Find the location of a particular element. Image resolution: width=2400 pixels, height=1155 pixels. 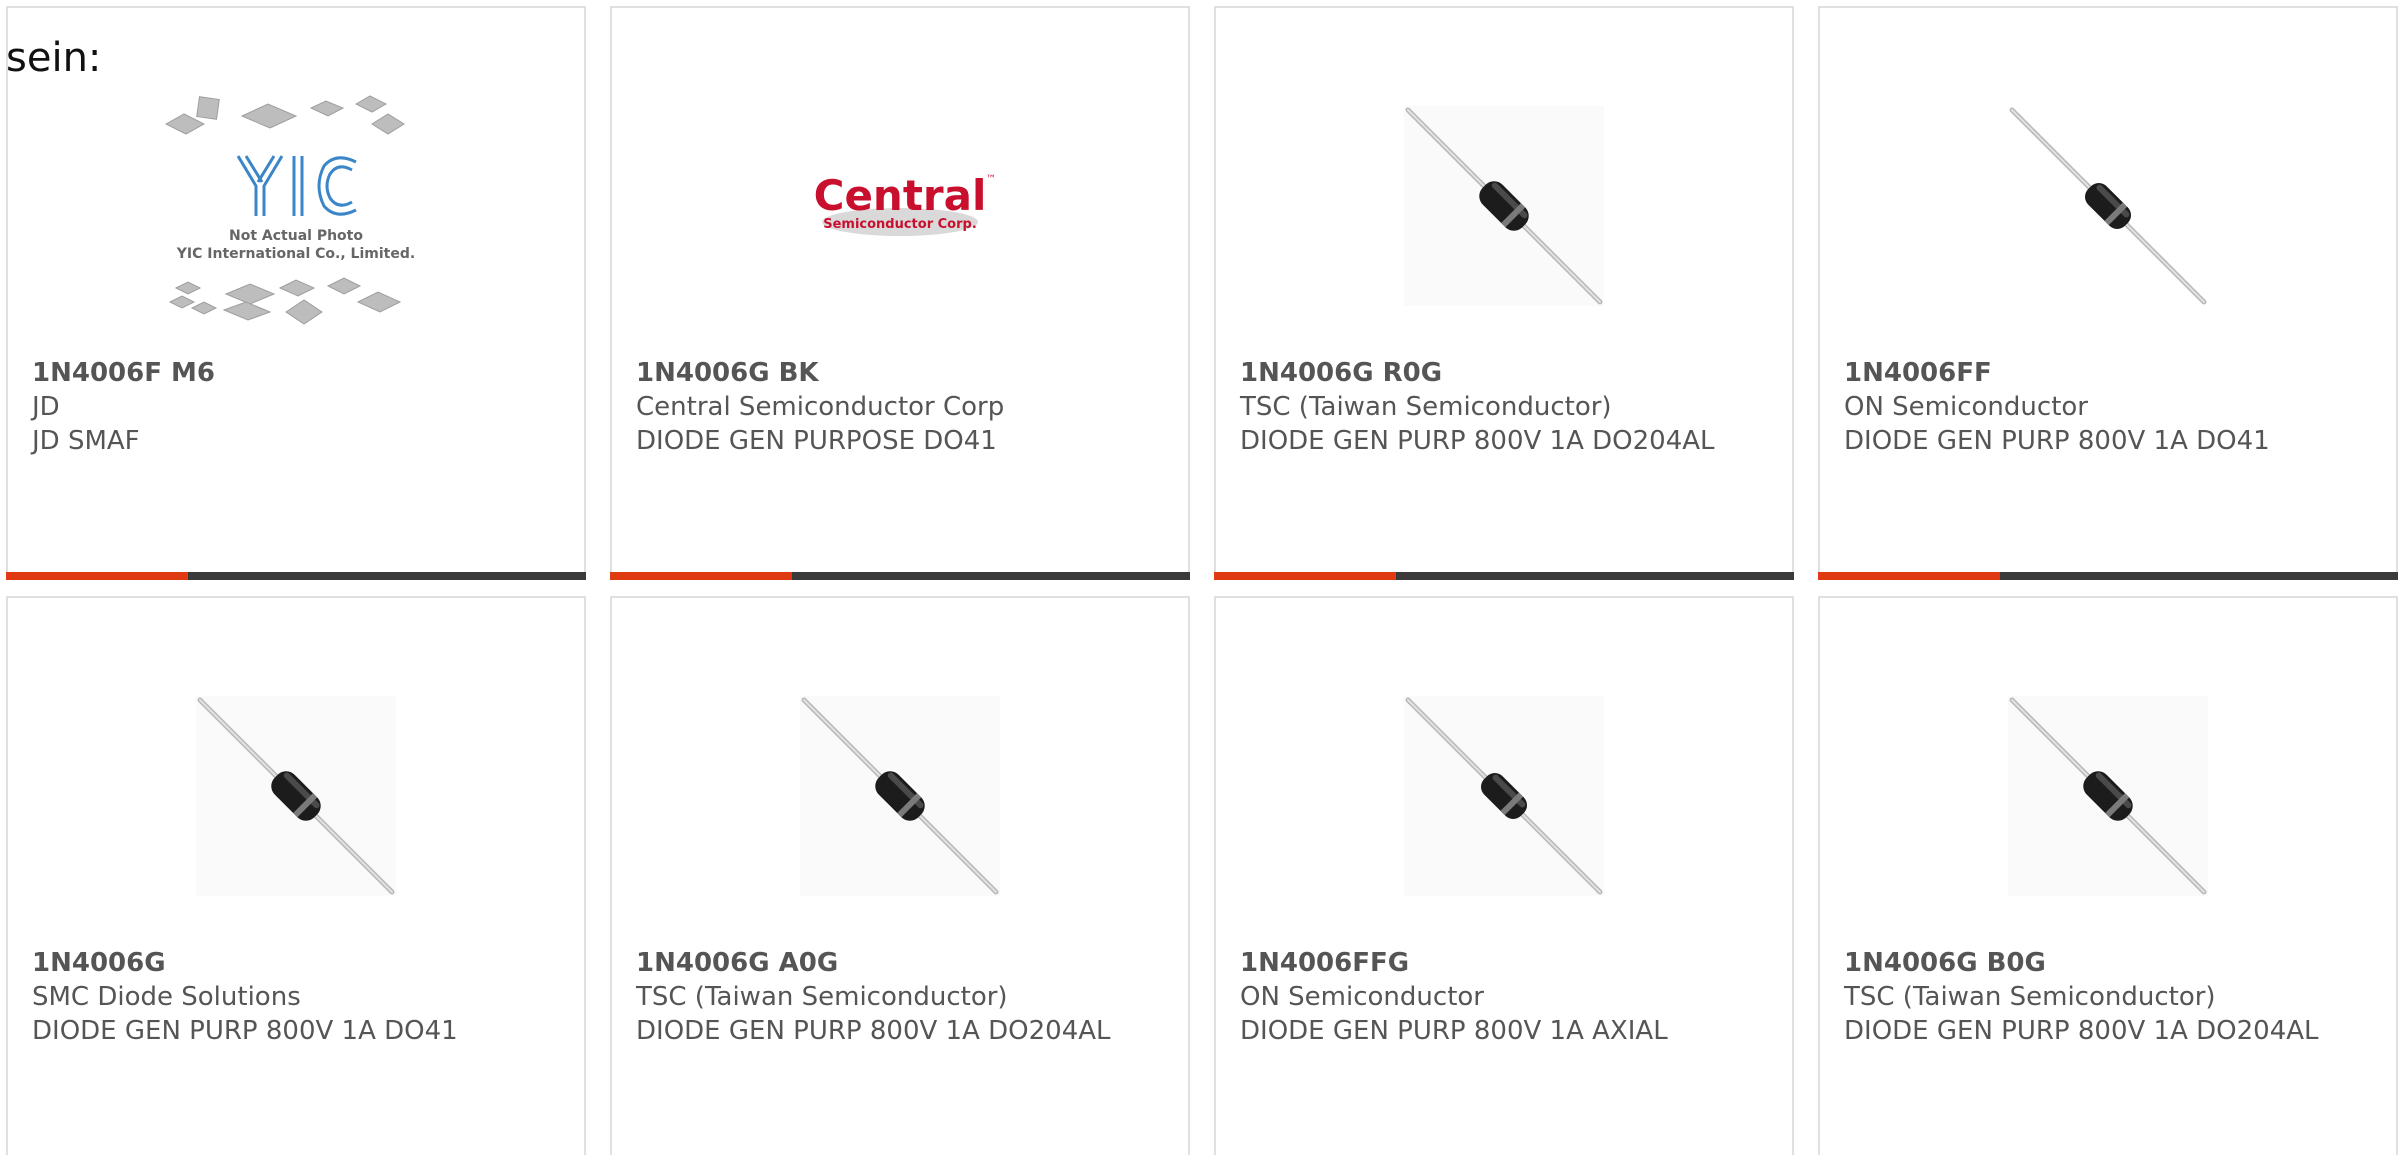

product-image: Central ™ Semiconductor Corp. is located at coordinates (900, 206).